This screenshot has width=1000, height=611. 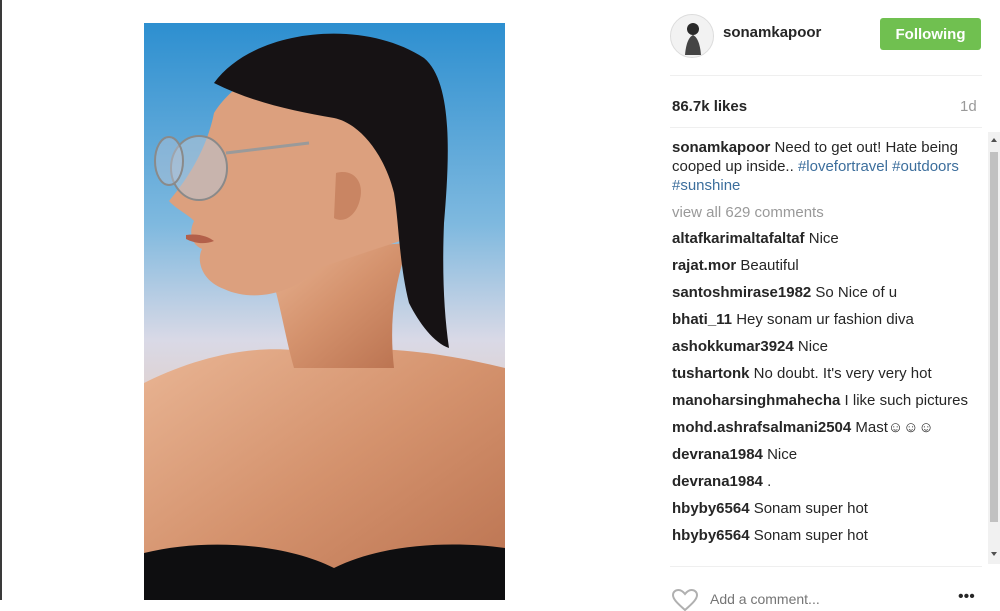 What do you see at coordinates (704, 265) in the screenshot?
I see `comment-username: rajat.mor` at bounding box center [704, 265].